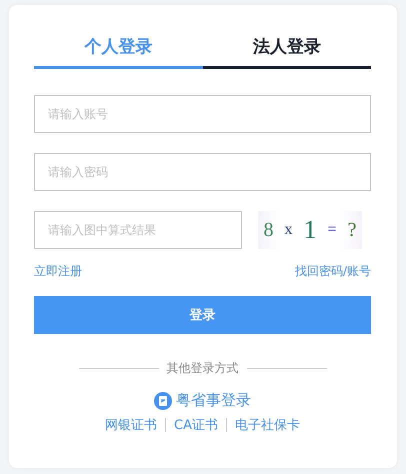 The width and height of the screenshot is (406, 474). I want to click on yss-login-link: 粤省事登录, so click(213, 400).